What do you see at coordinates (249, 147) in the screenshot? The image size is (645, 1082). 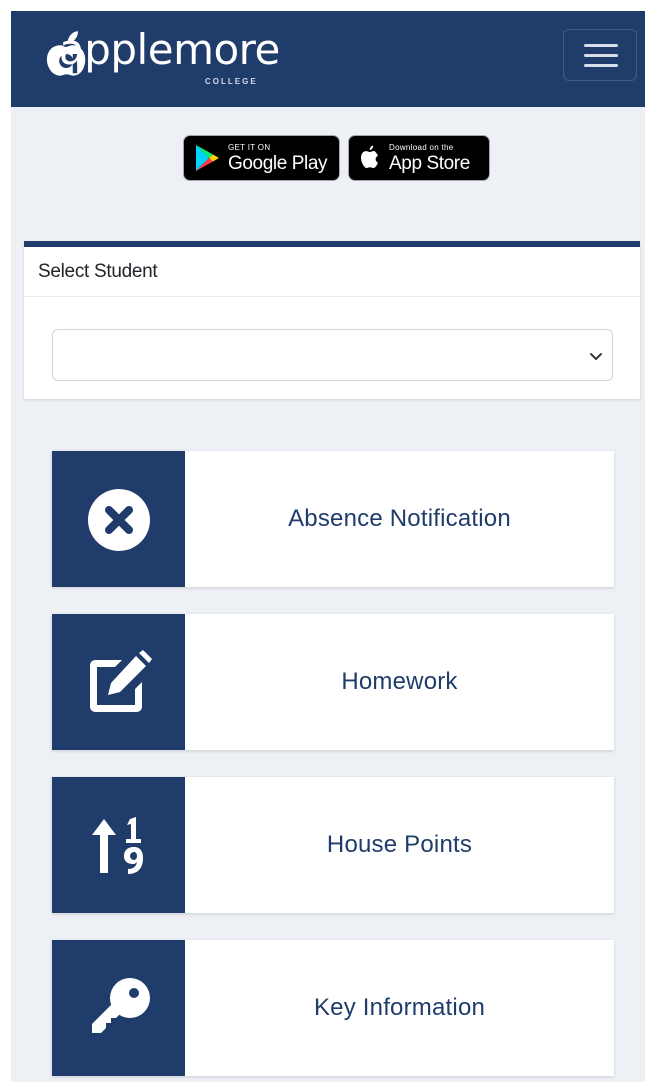 I see `google-play-small-text: GET IT ON` at bounding box center [249, 147].